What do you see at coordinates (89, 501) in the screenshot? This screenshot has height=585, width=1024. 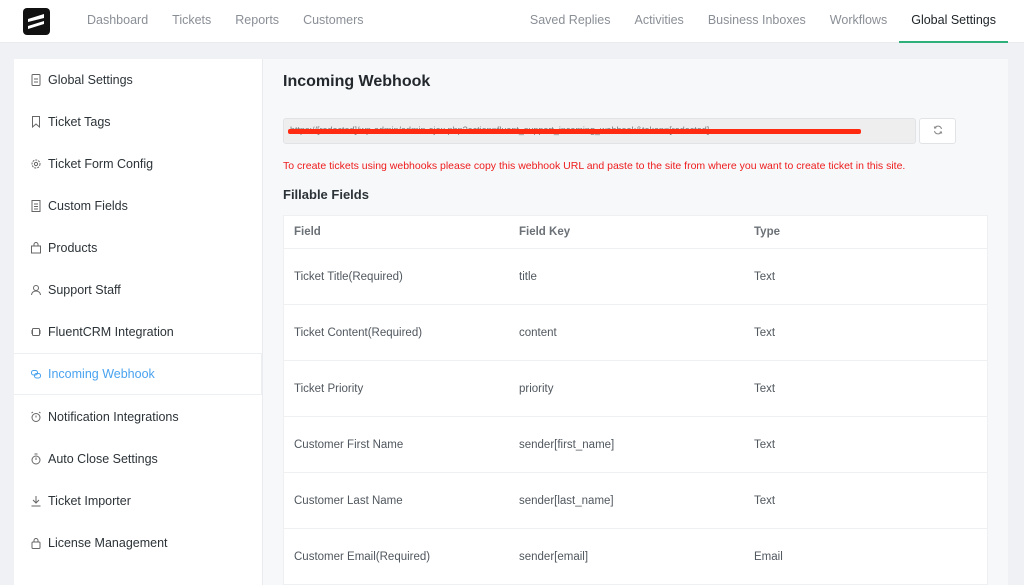 I see `sidebar-item-label: Ticket Importer` at bounding box center [89, 501].